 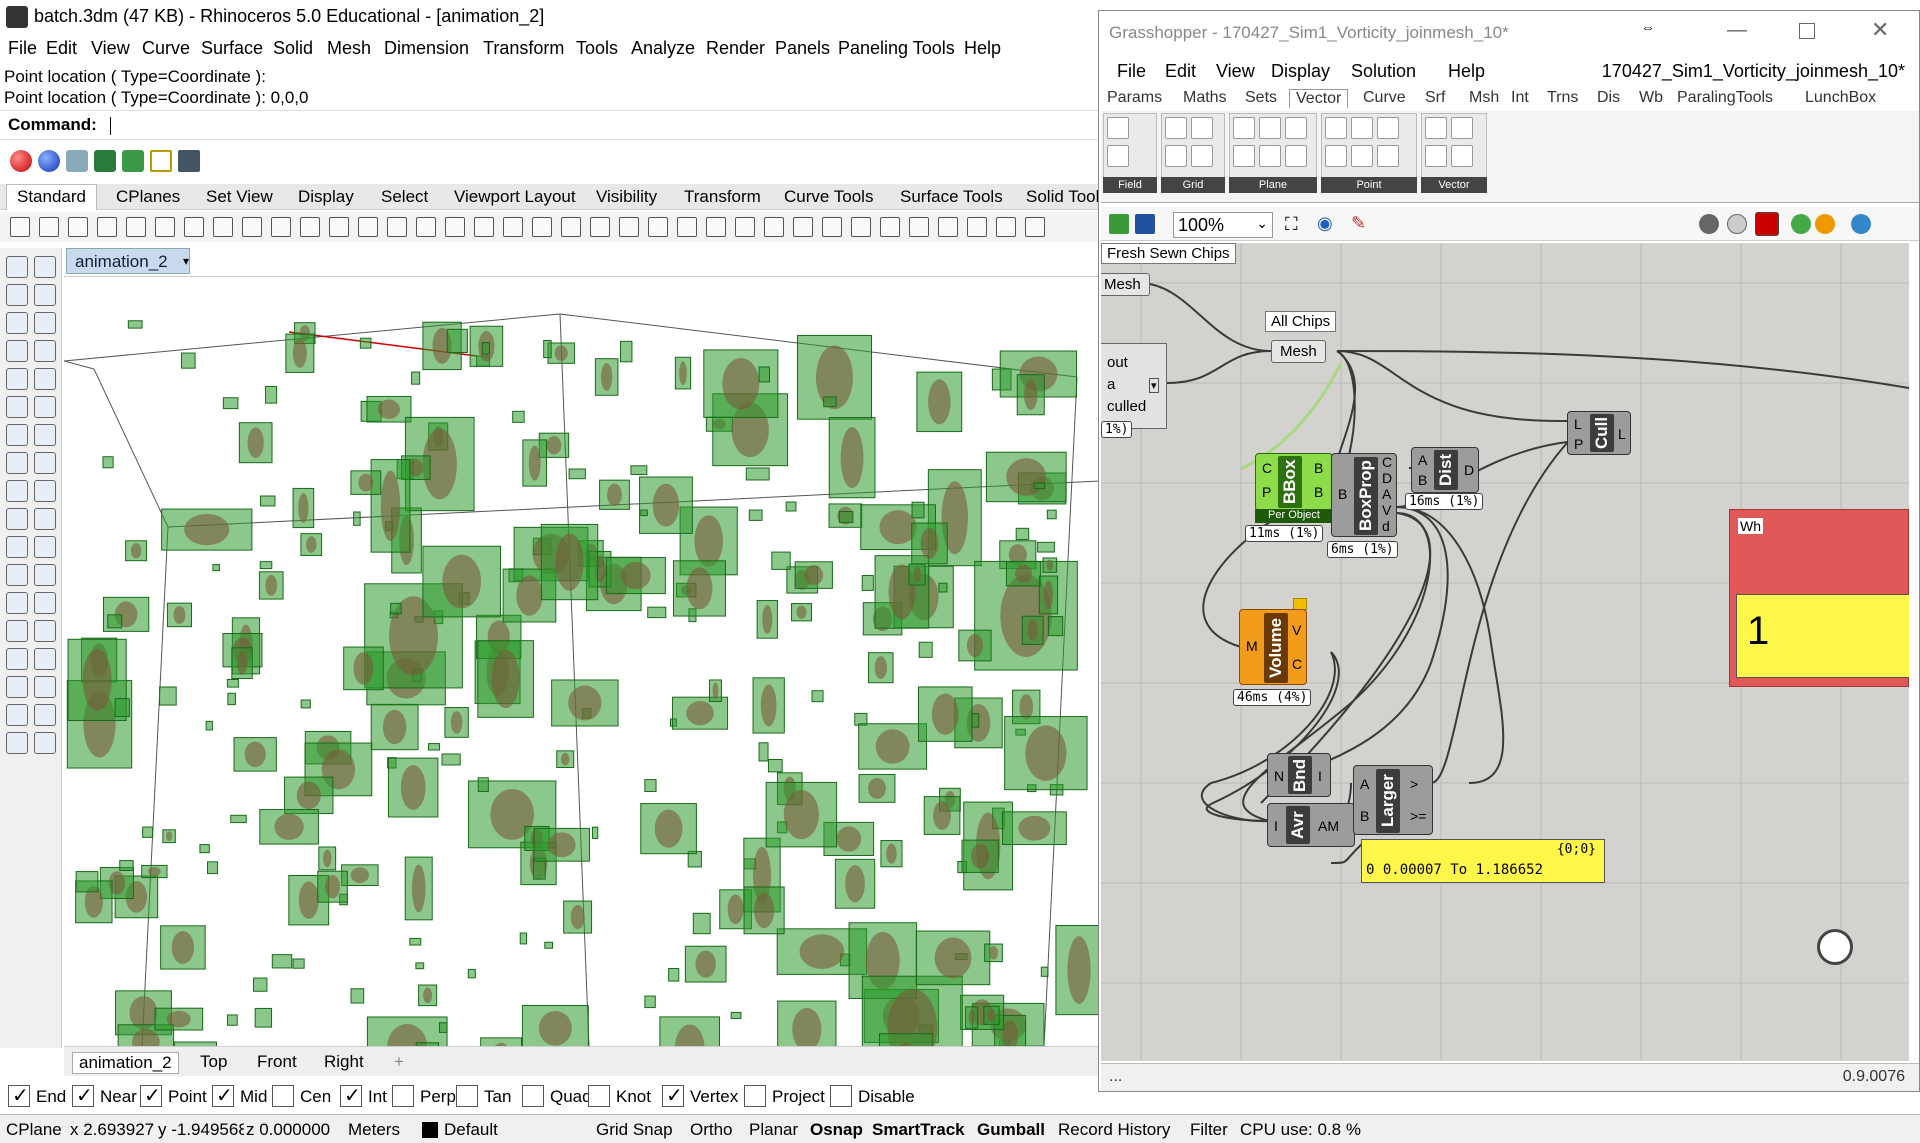 I want to click on tab-solid-tools: Solid Tool, so click(x=1062, y=197).